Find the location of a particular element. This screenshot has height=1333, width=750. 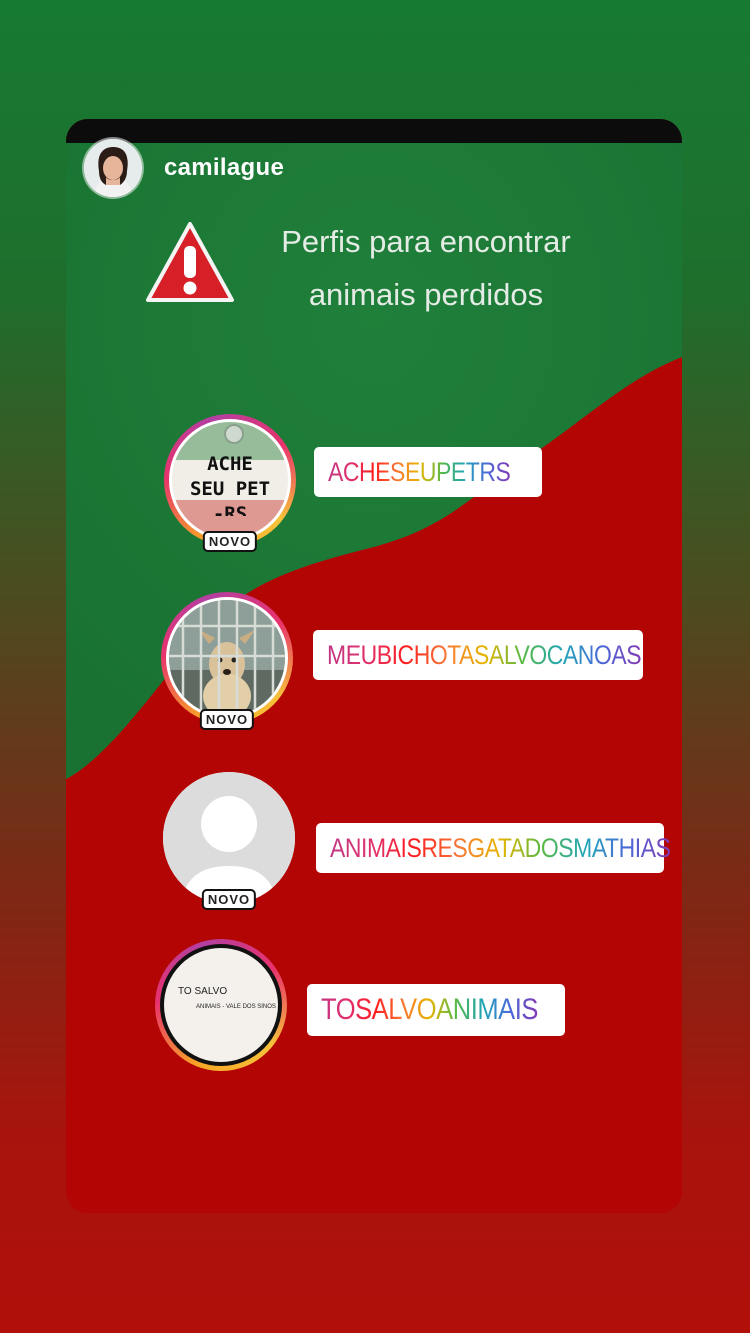

profile-photo: ACHE SEU PET -RS is located at coordinates (230, 480).